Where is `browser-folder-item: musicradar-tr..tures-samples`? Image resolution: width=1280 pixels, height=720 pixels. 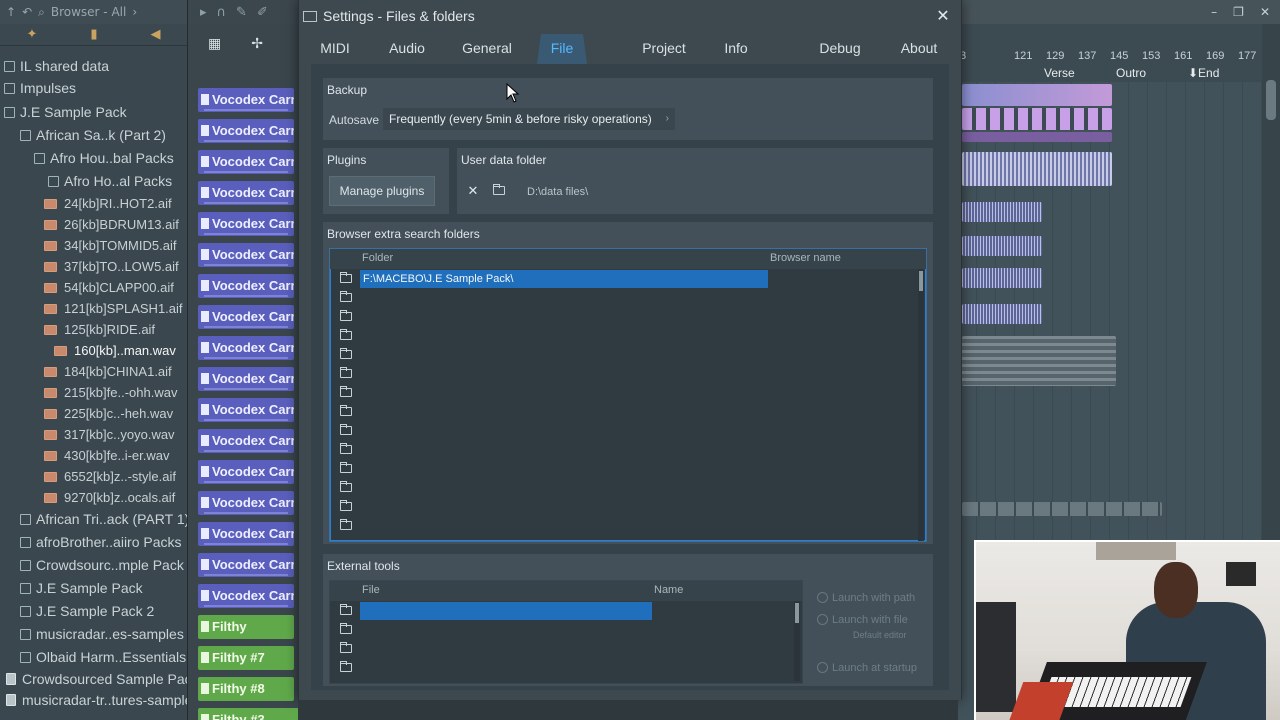 browser-folder-item: musicradar-tr..tures-samples is located at coordinates (93, 700).